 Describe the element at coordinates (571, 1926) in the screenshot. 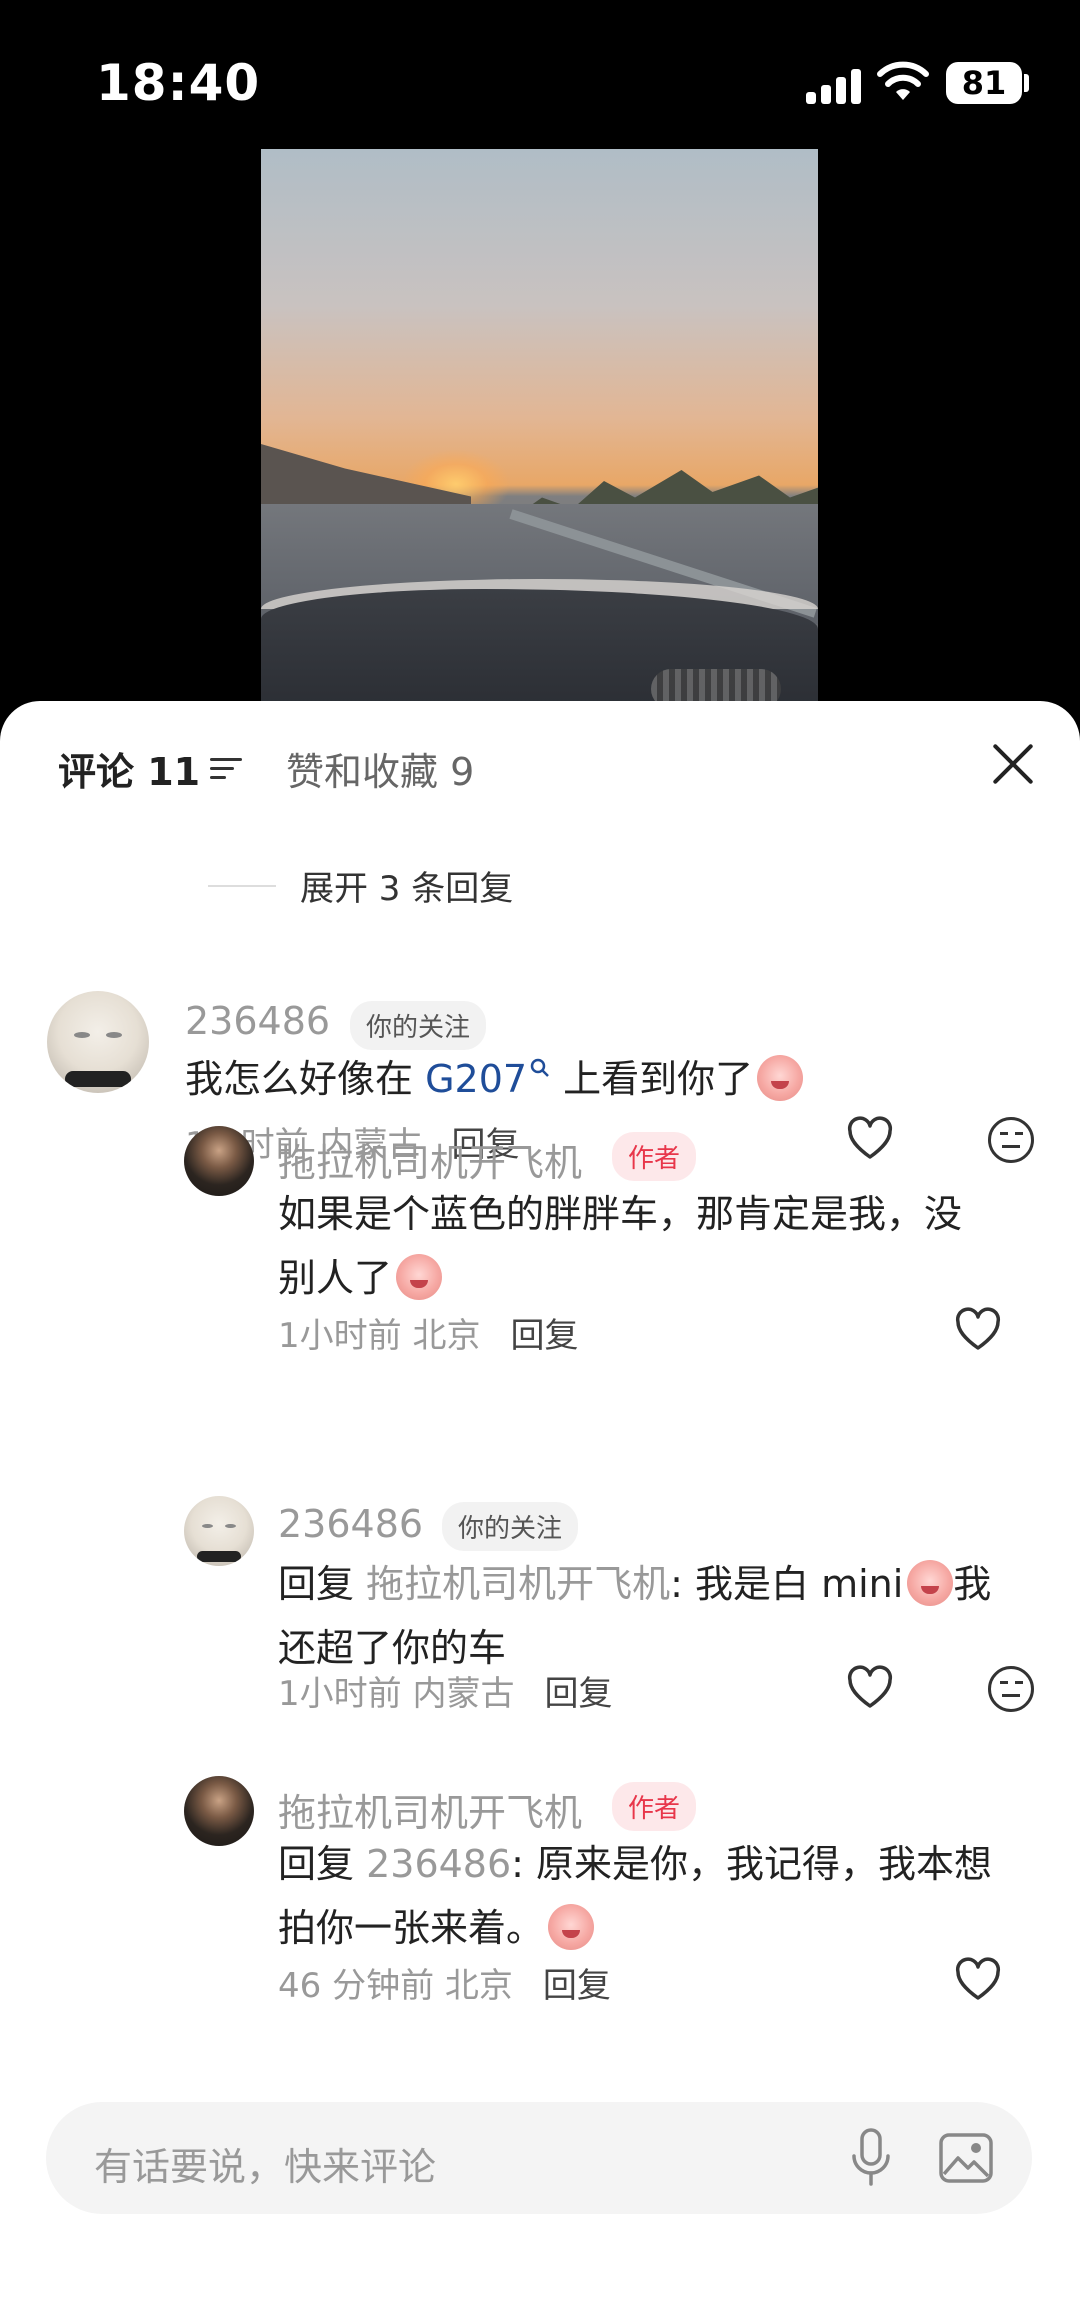

I see `cry-emoji-icon` at that location.